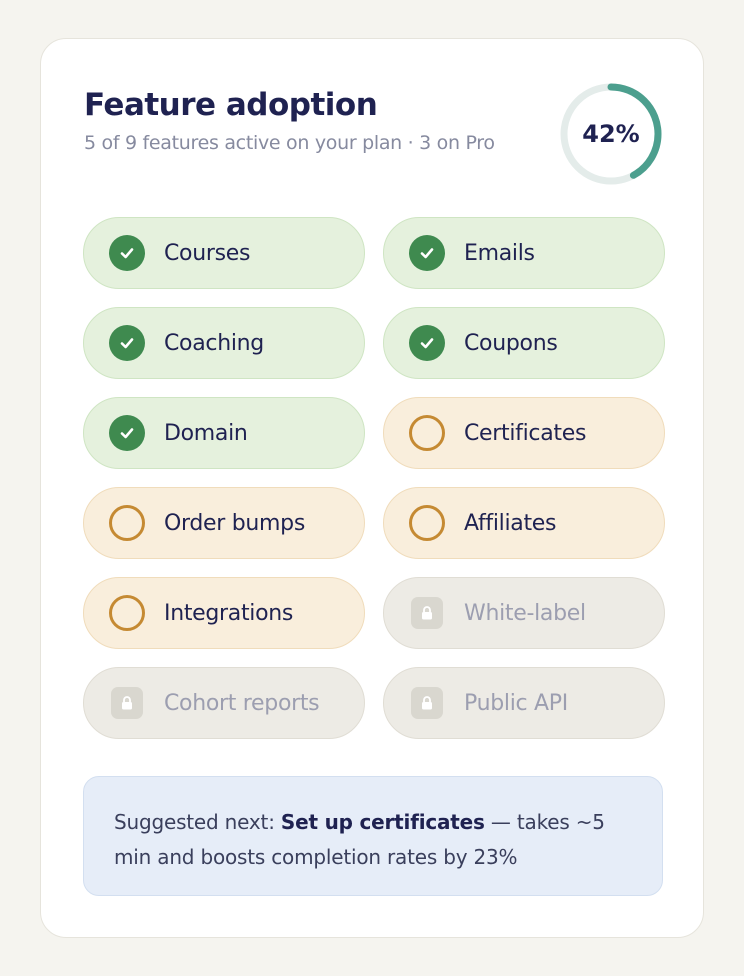 The height and width of the screenshot is (976, 744). I want to click on feature-pill-cohort-reports: Cohort reports, so click(224, 703).